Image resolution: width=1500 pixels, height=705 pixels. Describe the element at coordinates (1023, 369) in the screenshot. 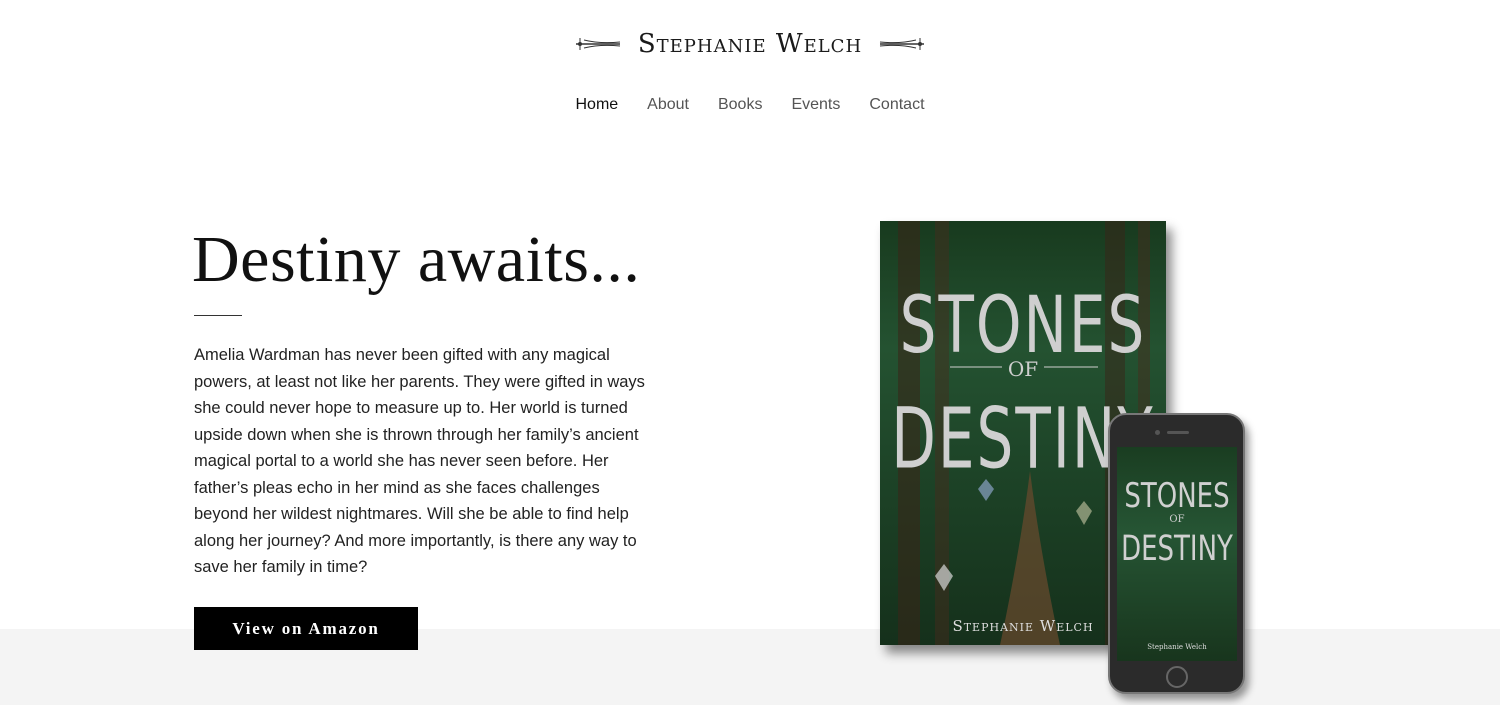

I see `cover-title-of: OF` at that location.